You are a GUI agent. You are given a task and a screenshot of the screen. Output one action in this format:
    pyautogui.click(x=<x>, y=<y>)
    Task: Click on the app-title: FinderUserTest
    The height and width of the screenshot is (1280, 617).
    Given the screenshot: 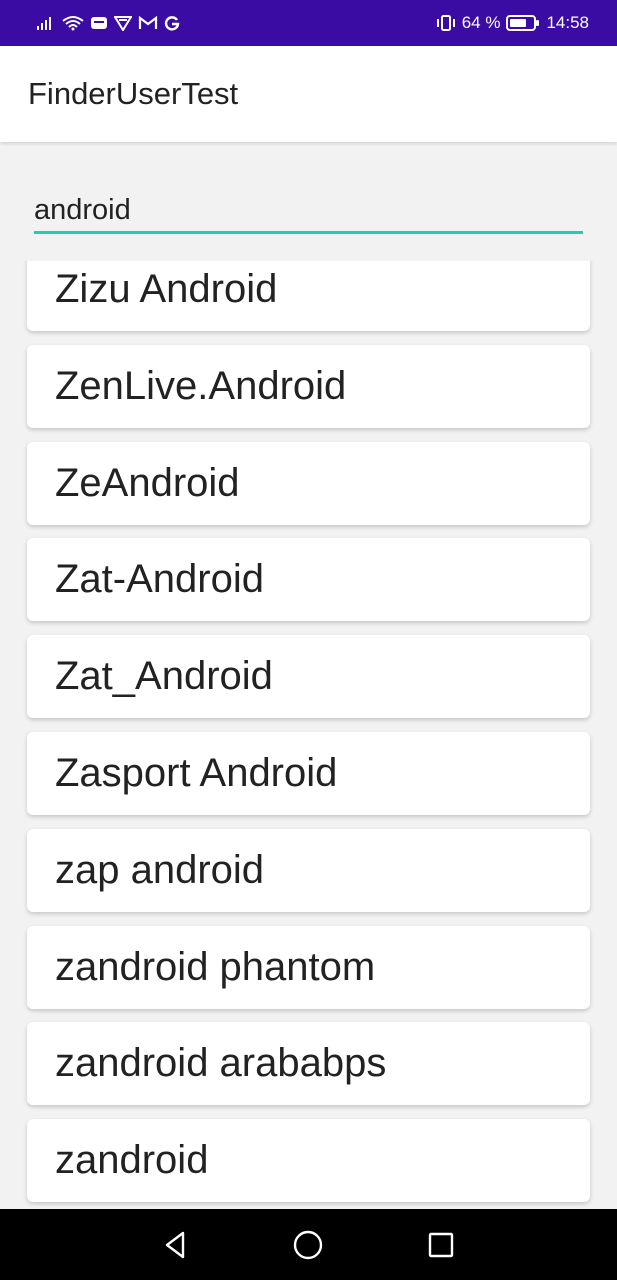 What is the action you would take?
    pyautogui.click(x=133, y=93)
    